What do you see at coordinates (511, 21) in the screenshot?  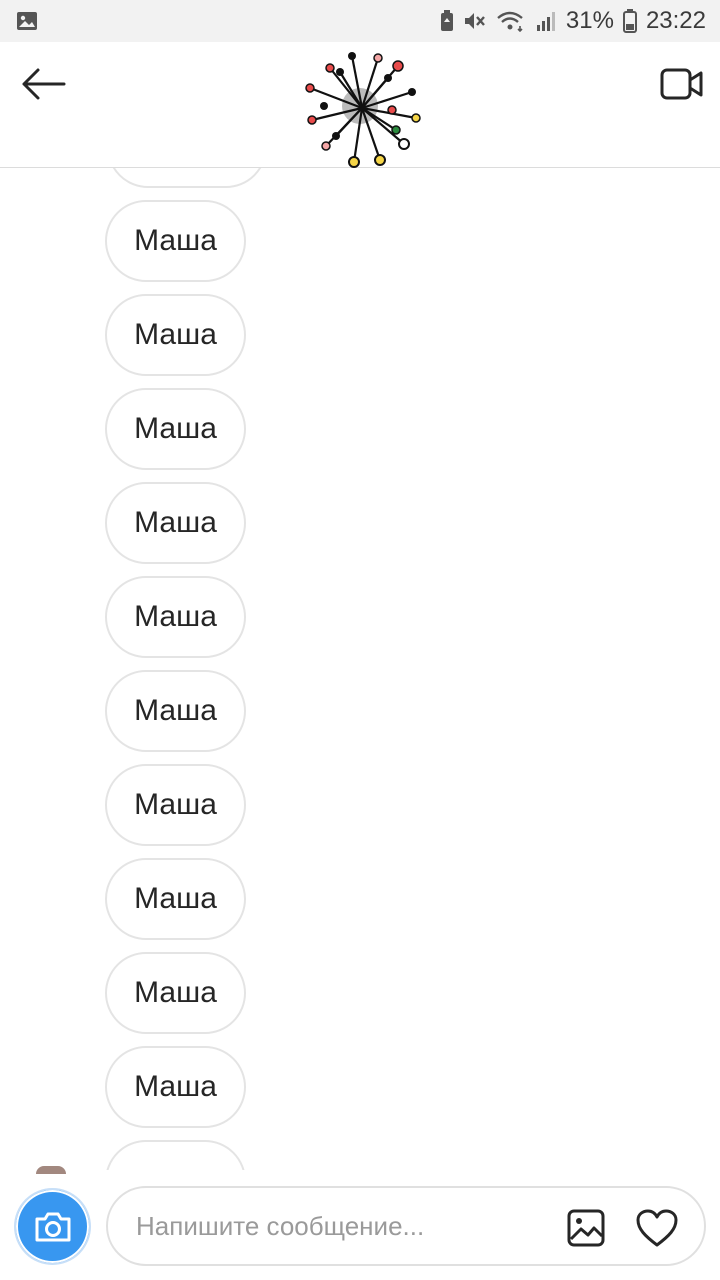 I see `wifi-icon` at bounding box center [511, 21].